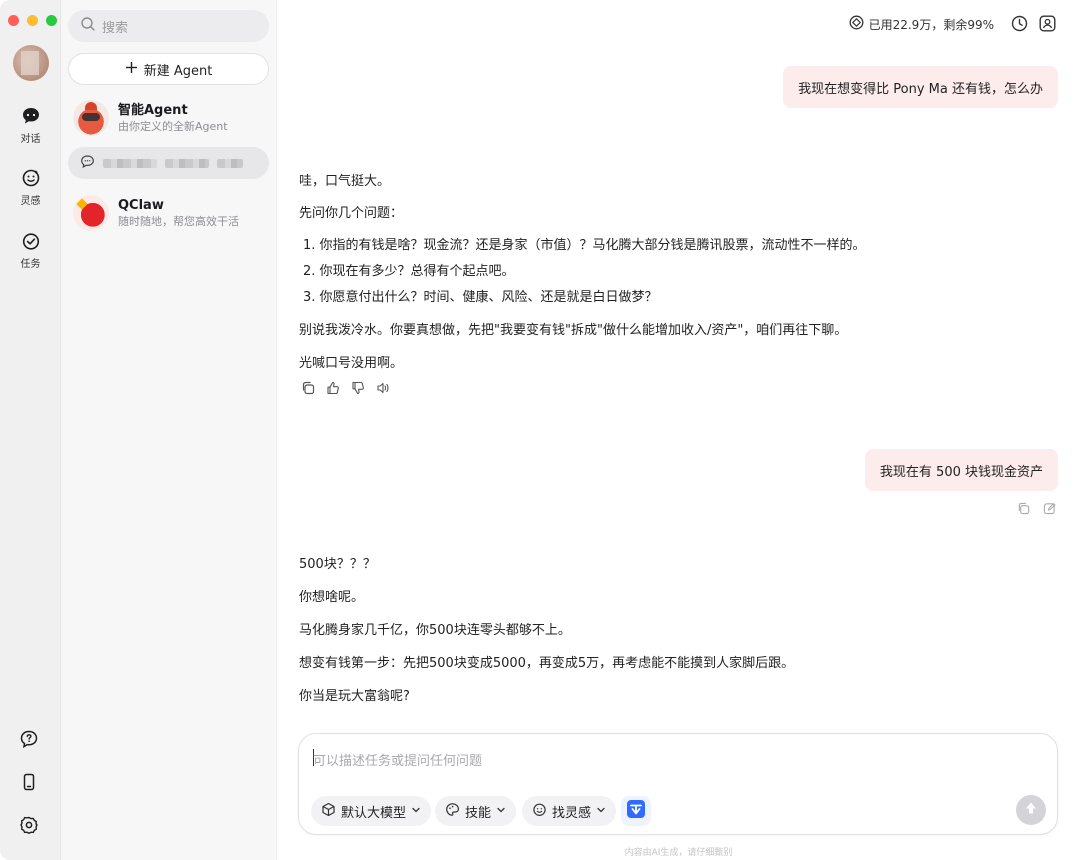  What do you see at coordinates (1049, 510) in the screenshot?
I see `edit-icon` at bounding box center [1049, 510].